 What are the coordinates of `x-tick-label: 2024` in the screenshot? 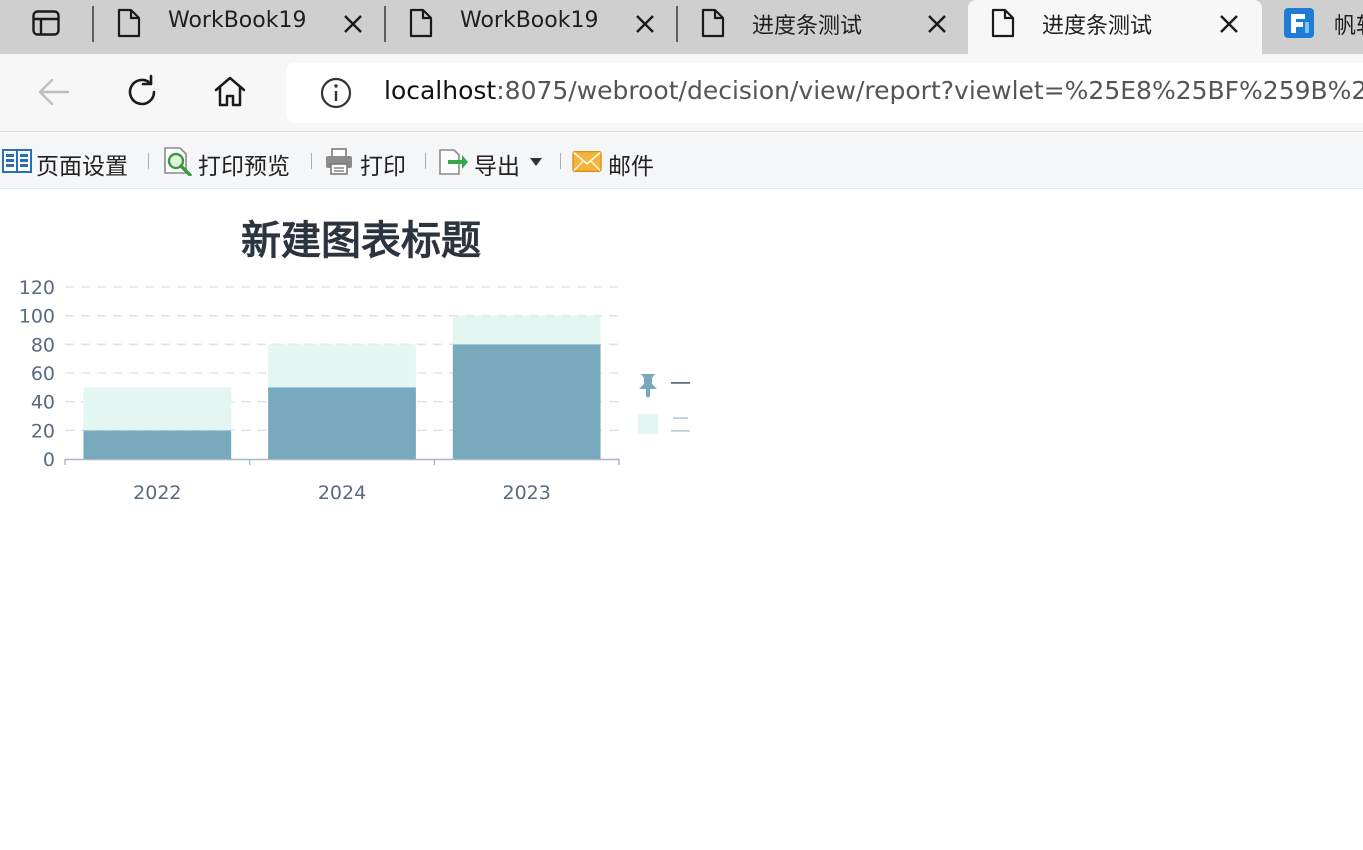 It's located at (342, 493).